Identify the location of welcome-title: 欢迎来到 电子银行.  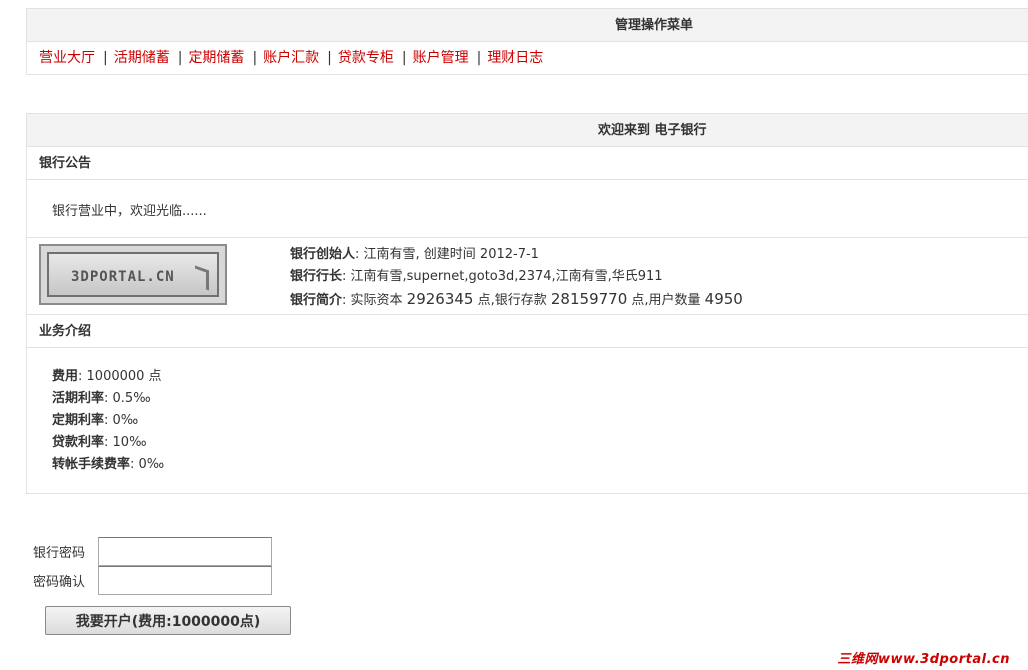
(527, 130).